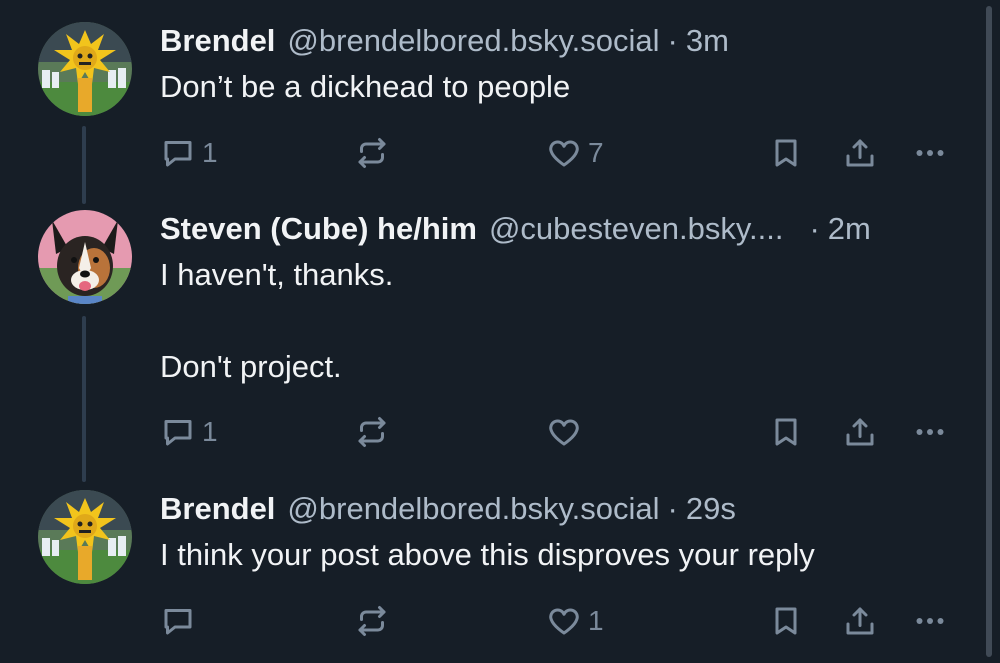  I want to click on post-text-line: Don’t be a dickhead to people, so click(365, 86).